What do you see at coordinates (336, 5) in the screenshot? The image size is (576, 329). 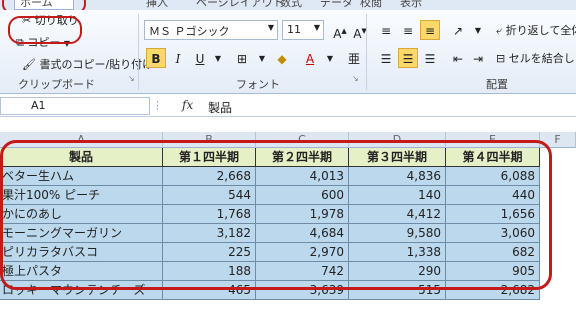 I see `tab-data: データ` at bounding box center [336, 5].